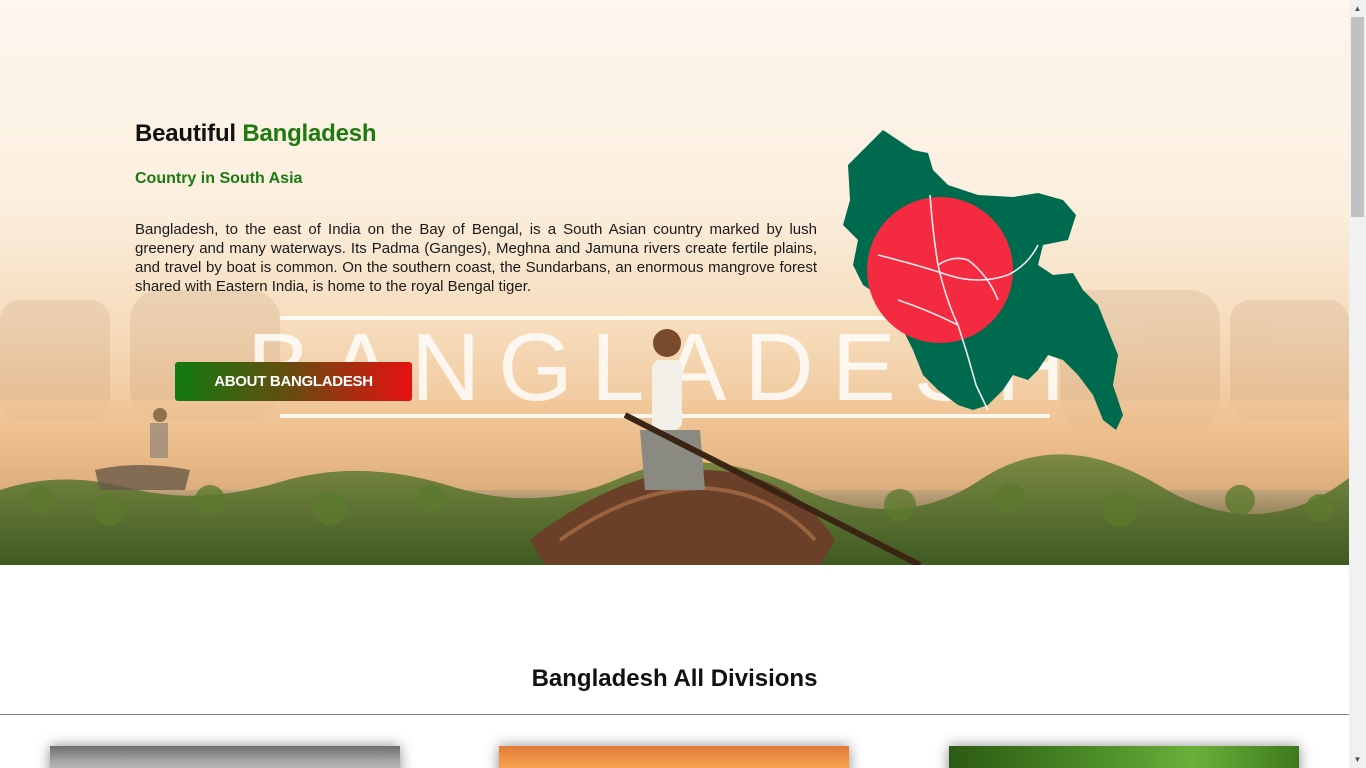 This screenshot has height=768, width=1366. Describe the element at coordinates (1357, 384) in the screenshot. I see `vertical-scrollbar: ▲ ▼` at that location.